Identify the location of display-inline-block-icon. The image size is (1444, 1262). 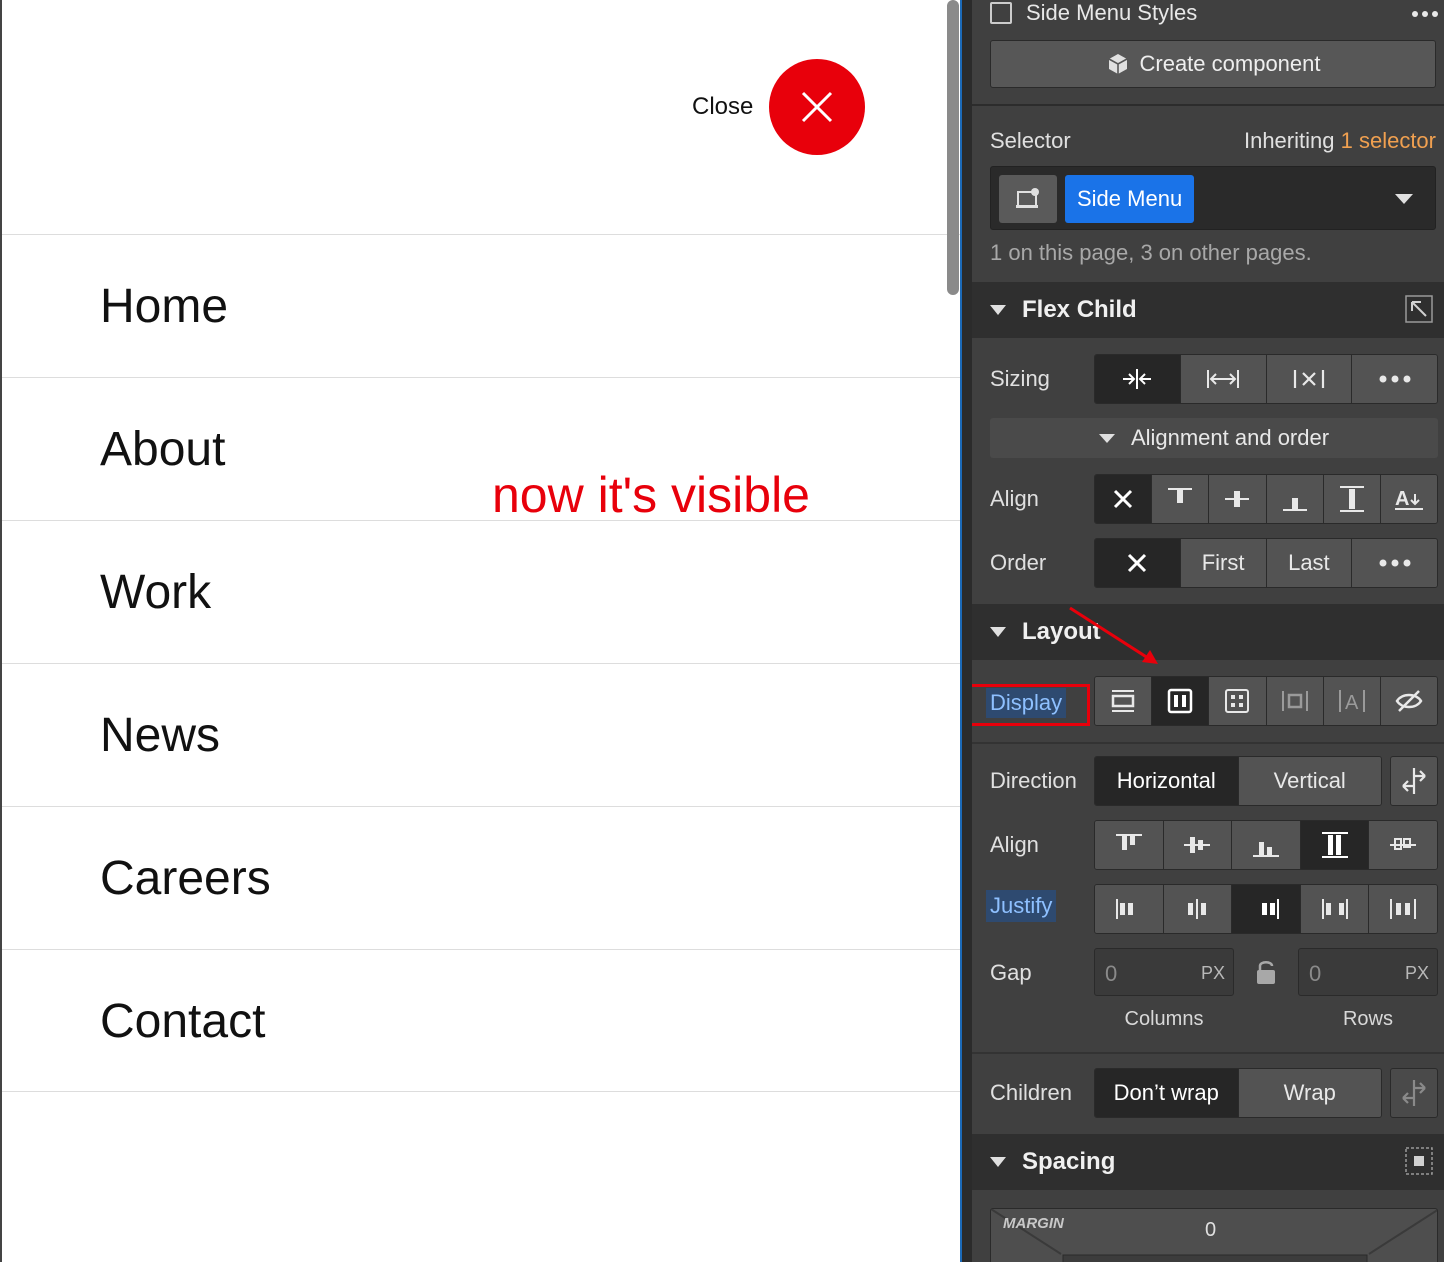
(1295, 701).